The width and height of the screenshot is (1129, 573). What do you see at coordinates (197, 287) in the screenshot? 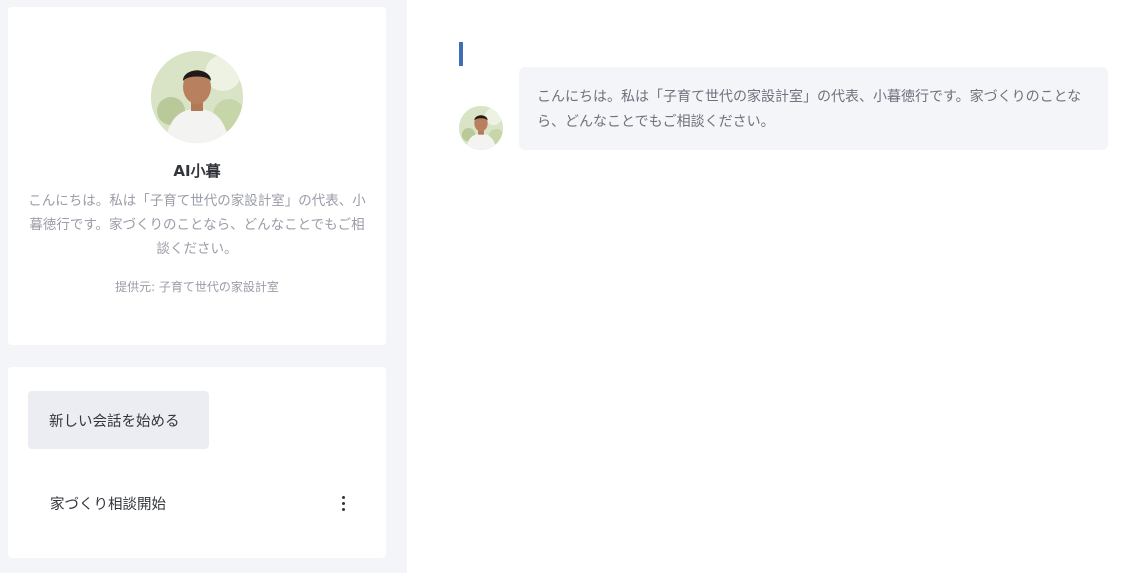
I see `profile-source: 提供元: 子育て世代の家設計室` at bounding box center [197, 287].